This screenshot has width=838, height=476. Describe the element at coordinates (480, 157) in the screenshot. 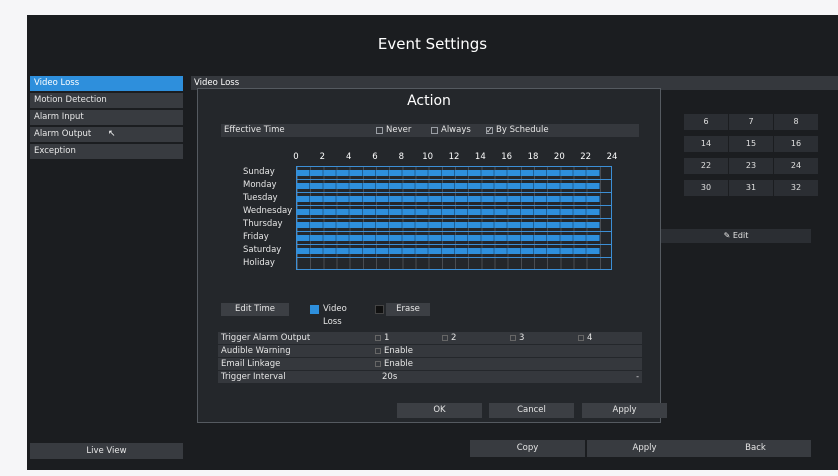

I see `hour-label: 14` at that location.